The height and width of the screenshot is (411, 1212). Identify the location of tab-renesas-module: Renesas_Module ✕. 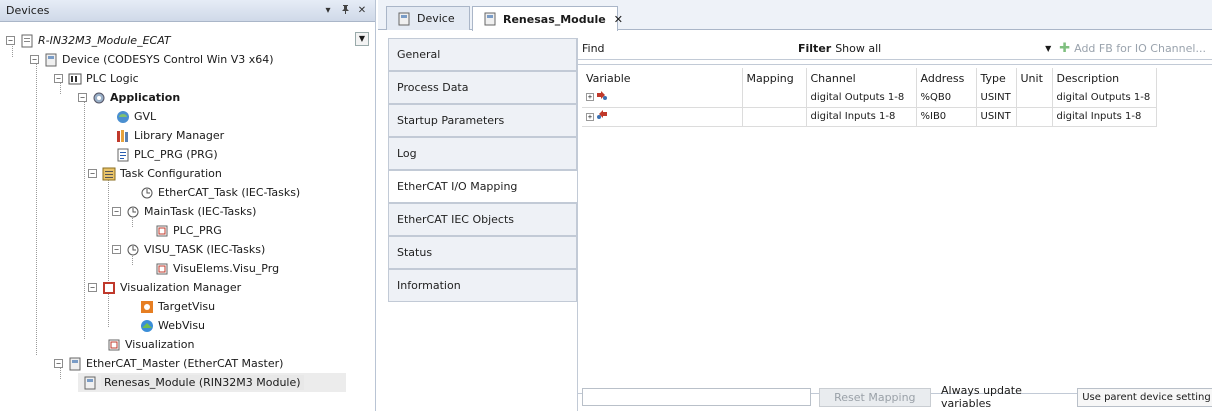
(547, 18).